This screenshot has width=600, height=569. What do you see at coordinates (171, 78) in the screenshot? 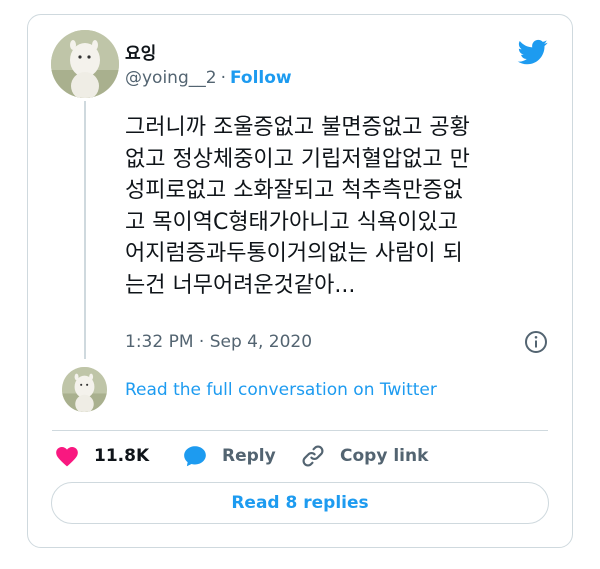
I see `author-handle: @yoing__2` at bounding box center [171, 78].